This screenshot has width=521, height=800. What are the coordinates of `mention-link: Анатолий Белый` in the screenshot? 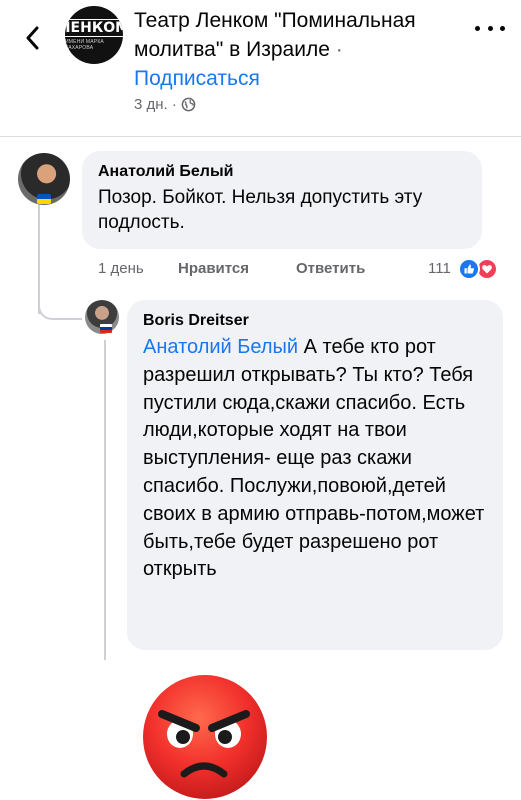 It's located at (220, 347).